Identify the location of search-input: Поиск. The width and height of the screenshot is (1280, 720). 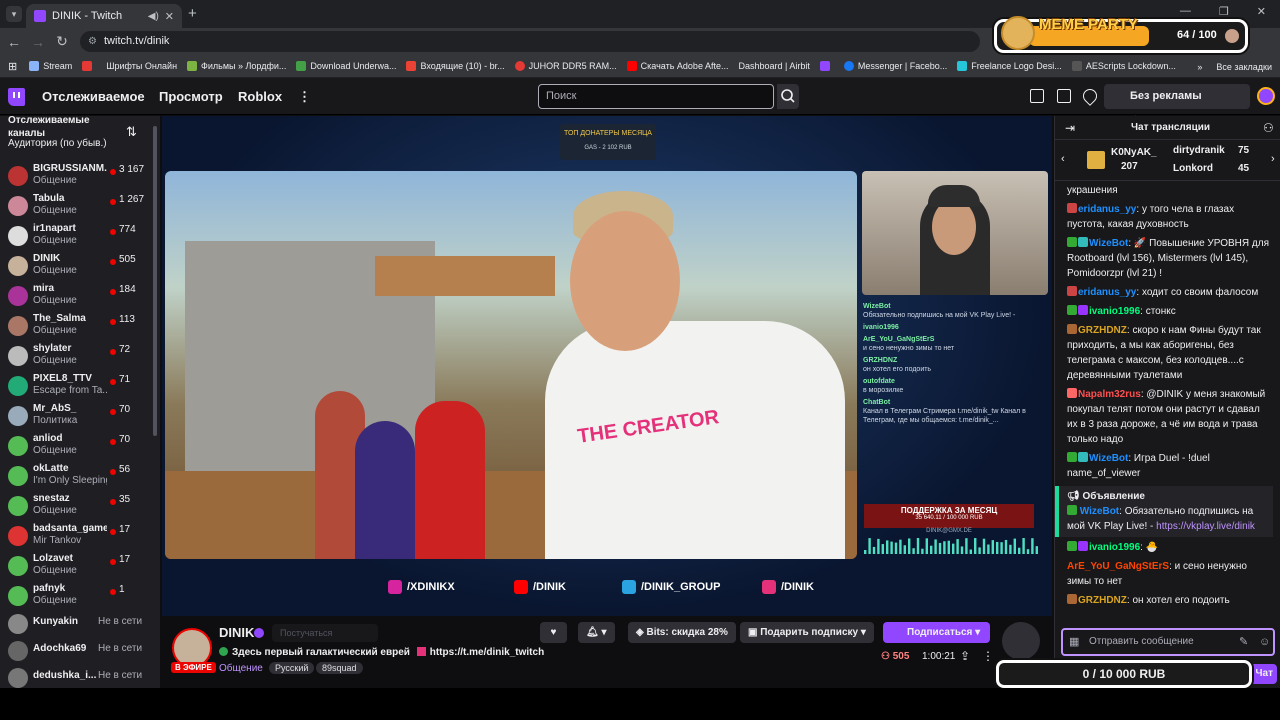
(656, 96).